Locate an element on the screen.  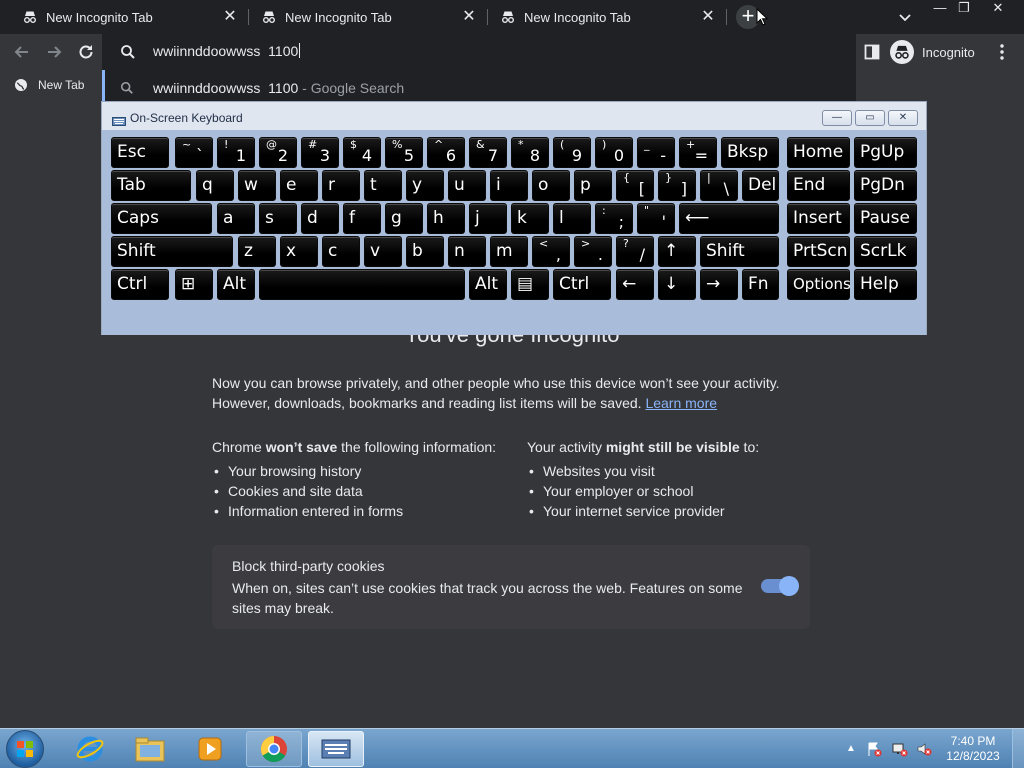
osk-key-windows: ⊞ is located at coordinates (194, 284).